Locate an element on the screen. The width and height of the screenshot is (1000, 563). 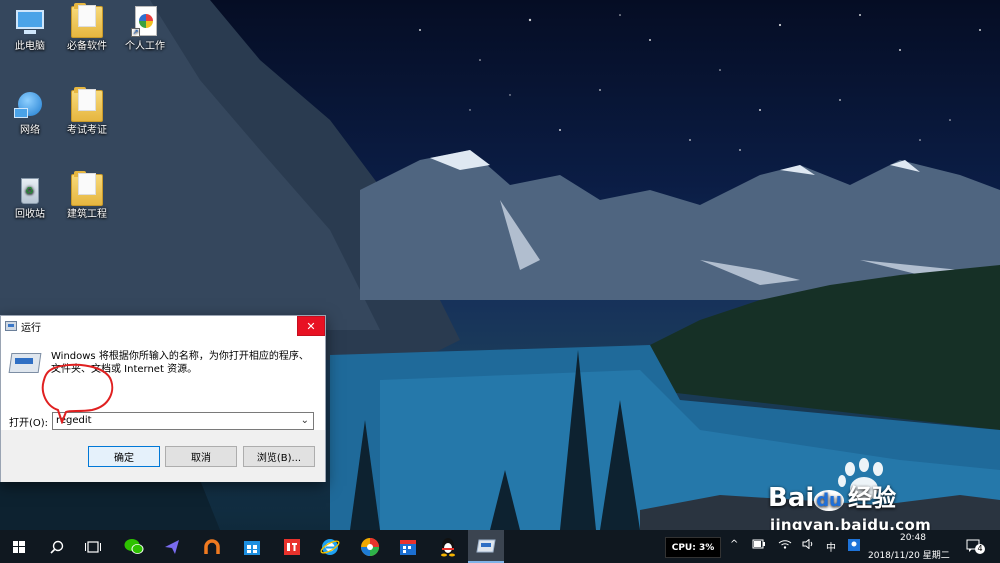
task-view-icon is located at coordinates (93, 546).